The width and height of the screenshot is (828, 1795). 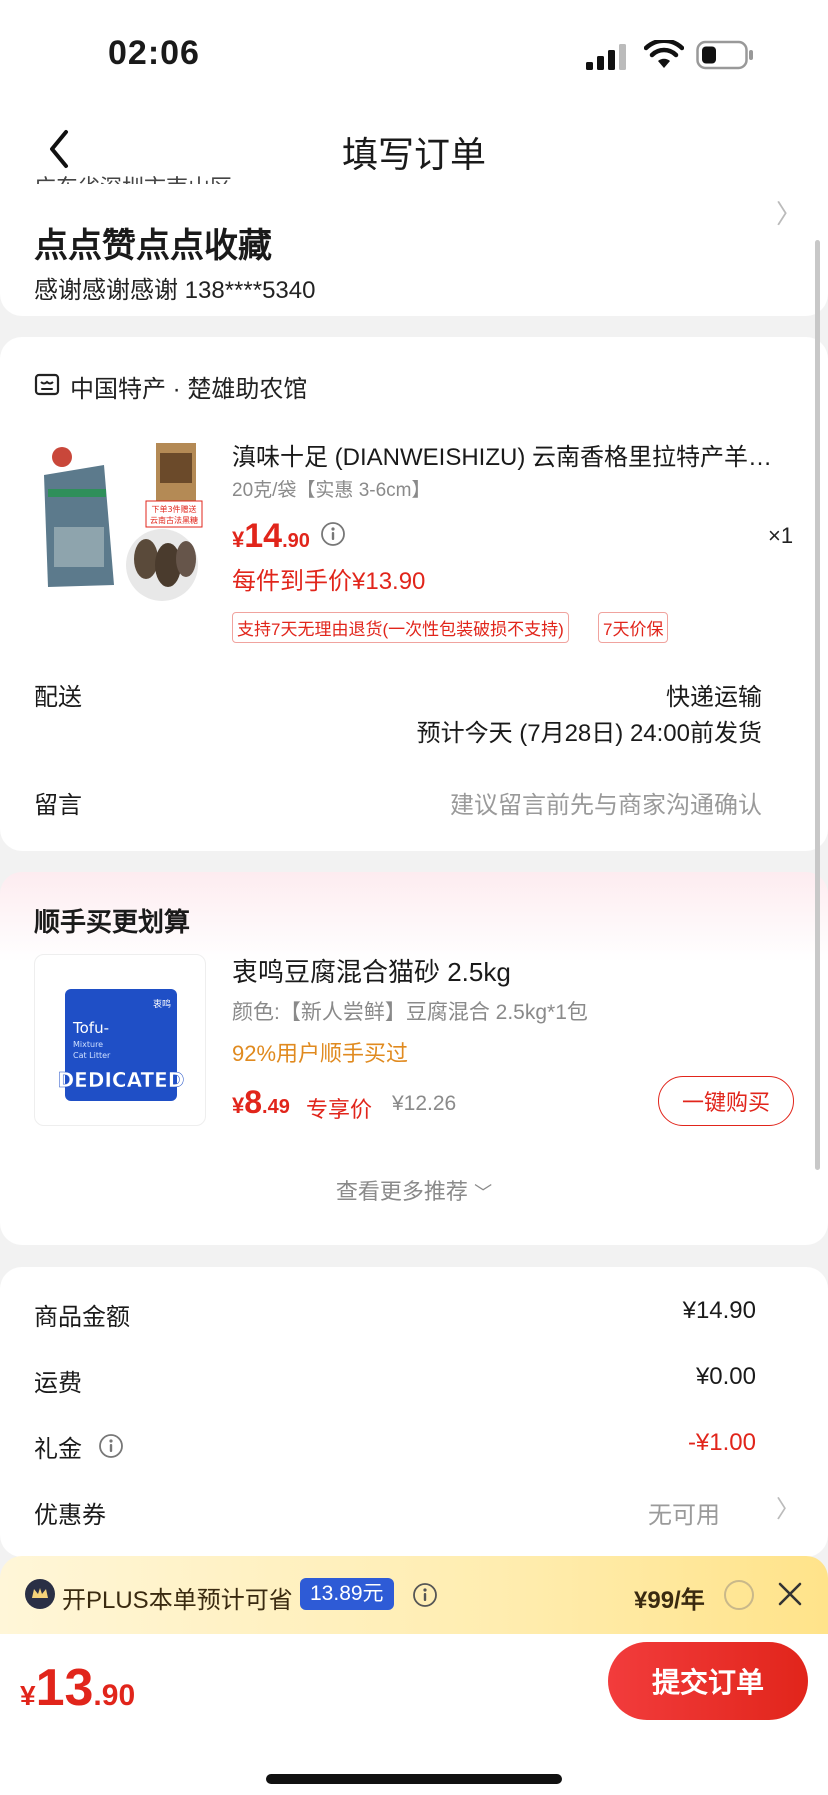 What do you see at coordinates (347, 1594) in the screenshot?
I see `plus-saving-badge: 13.89元` at bounding box center [347, 1594].